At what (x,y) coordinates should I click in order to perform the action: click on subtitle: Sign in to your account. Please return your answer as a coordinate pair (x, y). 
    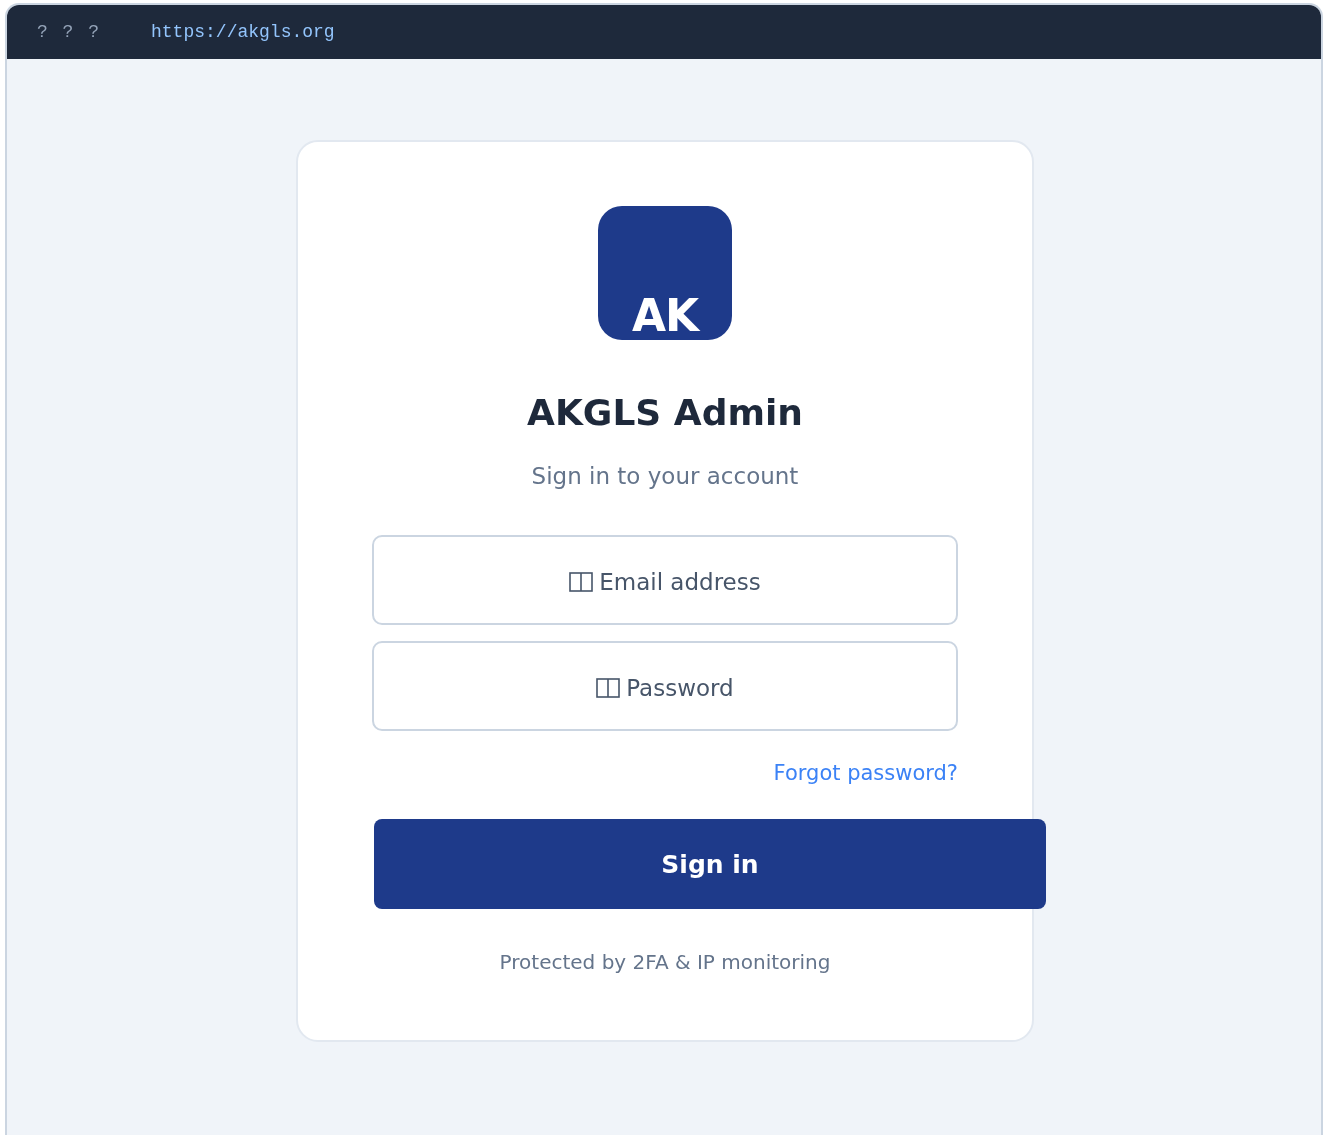
    Looking at the image, I should click on (665, 476).